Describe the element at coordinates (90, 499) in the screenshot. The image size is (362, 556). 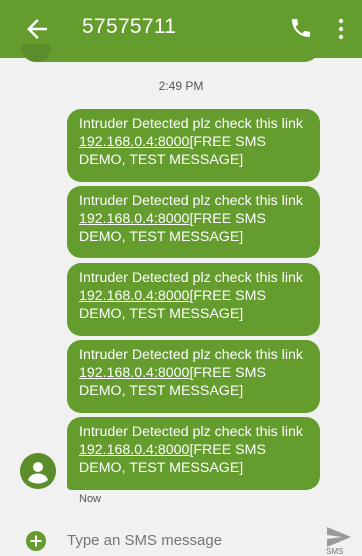
I see `delivery-status: Now` at that location.